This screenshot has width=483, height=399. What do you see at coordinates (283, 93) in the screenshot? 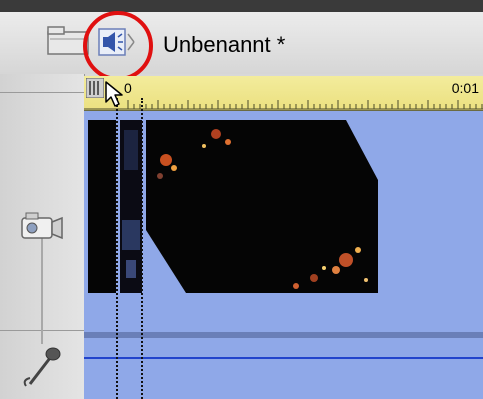
I see `timeline-ruler: 0 0:01` at bounding box center [283, 93].